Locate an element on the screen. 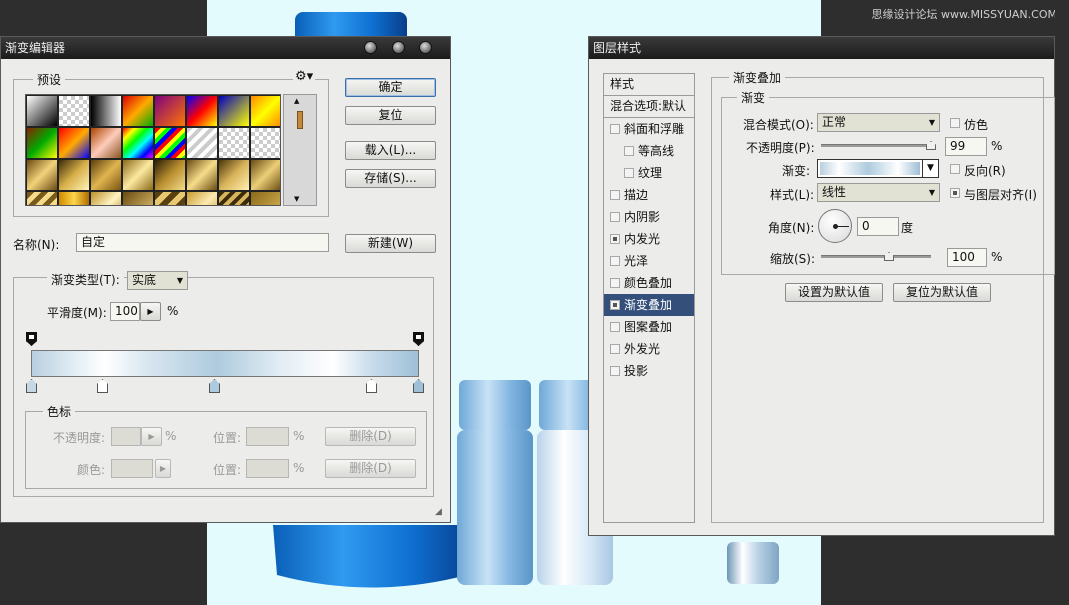 Image resolution: width=1069 pixels, height=605 pixels. style-item: 等高线 is located at coordinates (649, 151).